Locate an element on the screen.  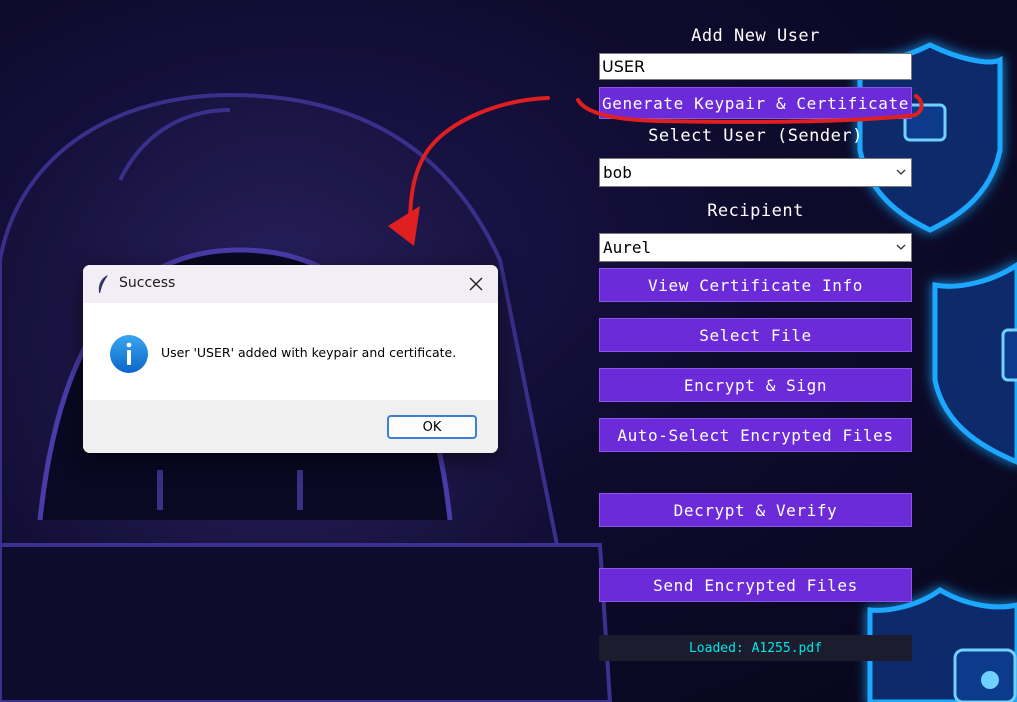
recipient-select: Aurel is located at coordinates (755, 247).